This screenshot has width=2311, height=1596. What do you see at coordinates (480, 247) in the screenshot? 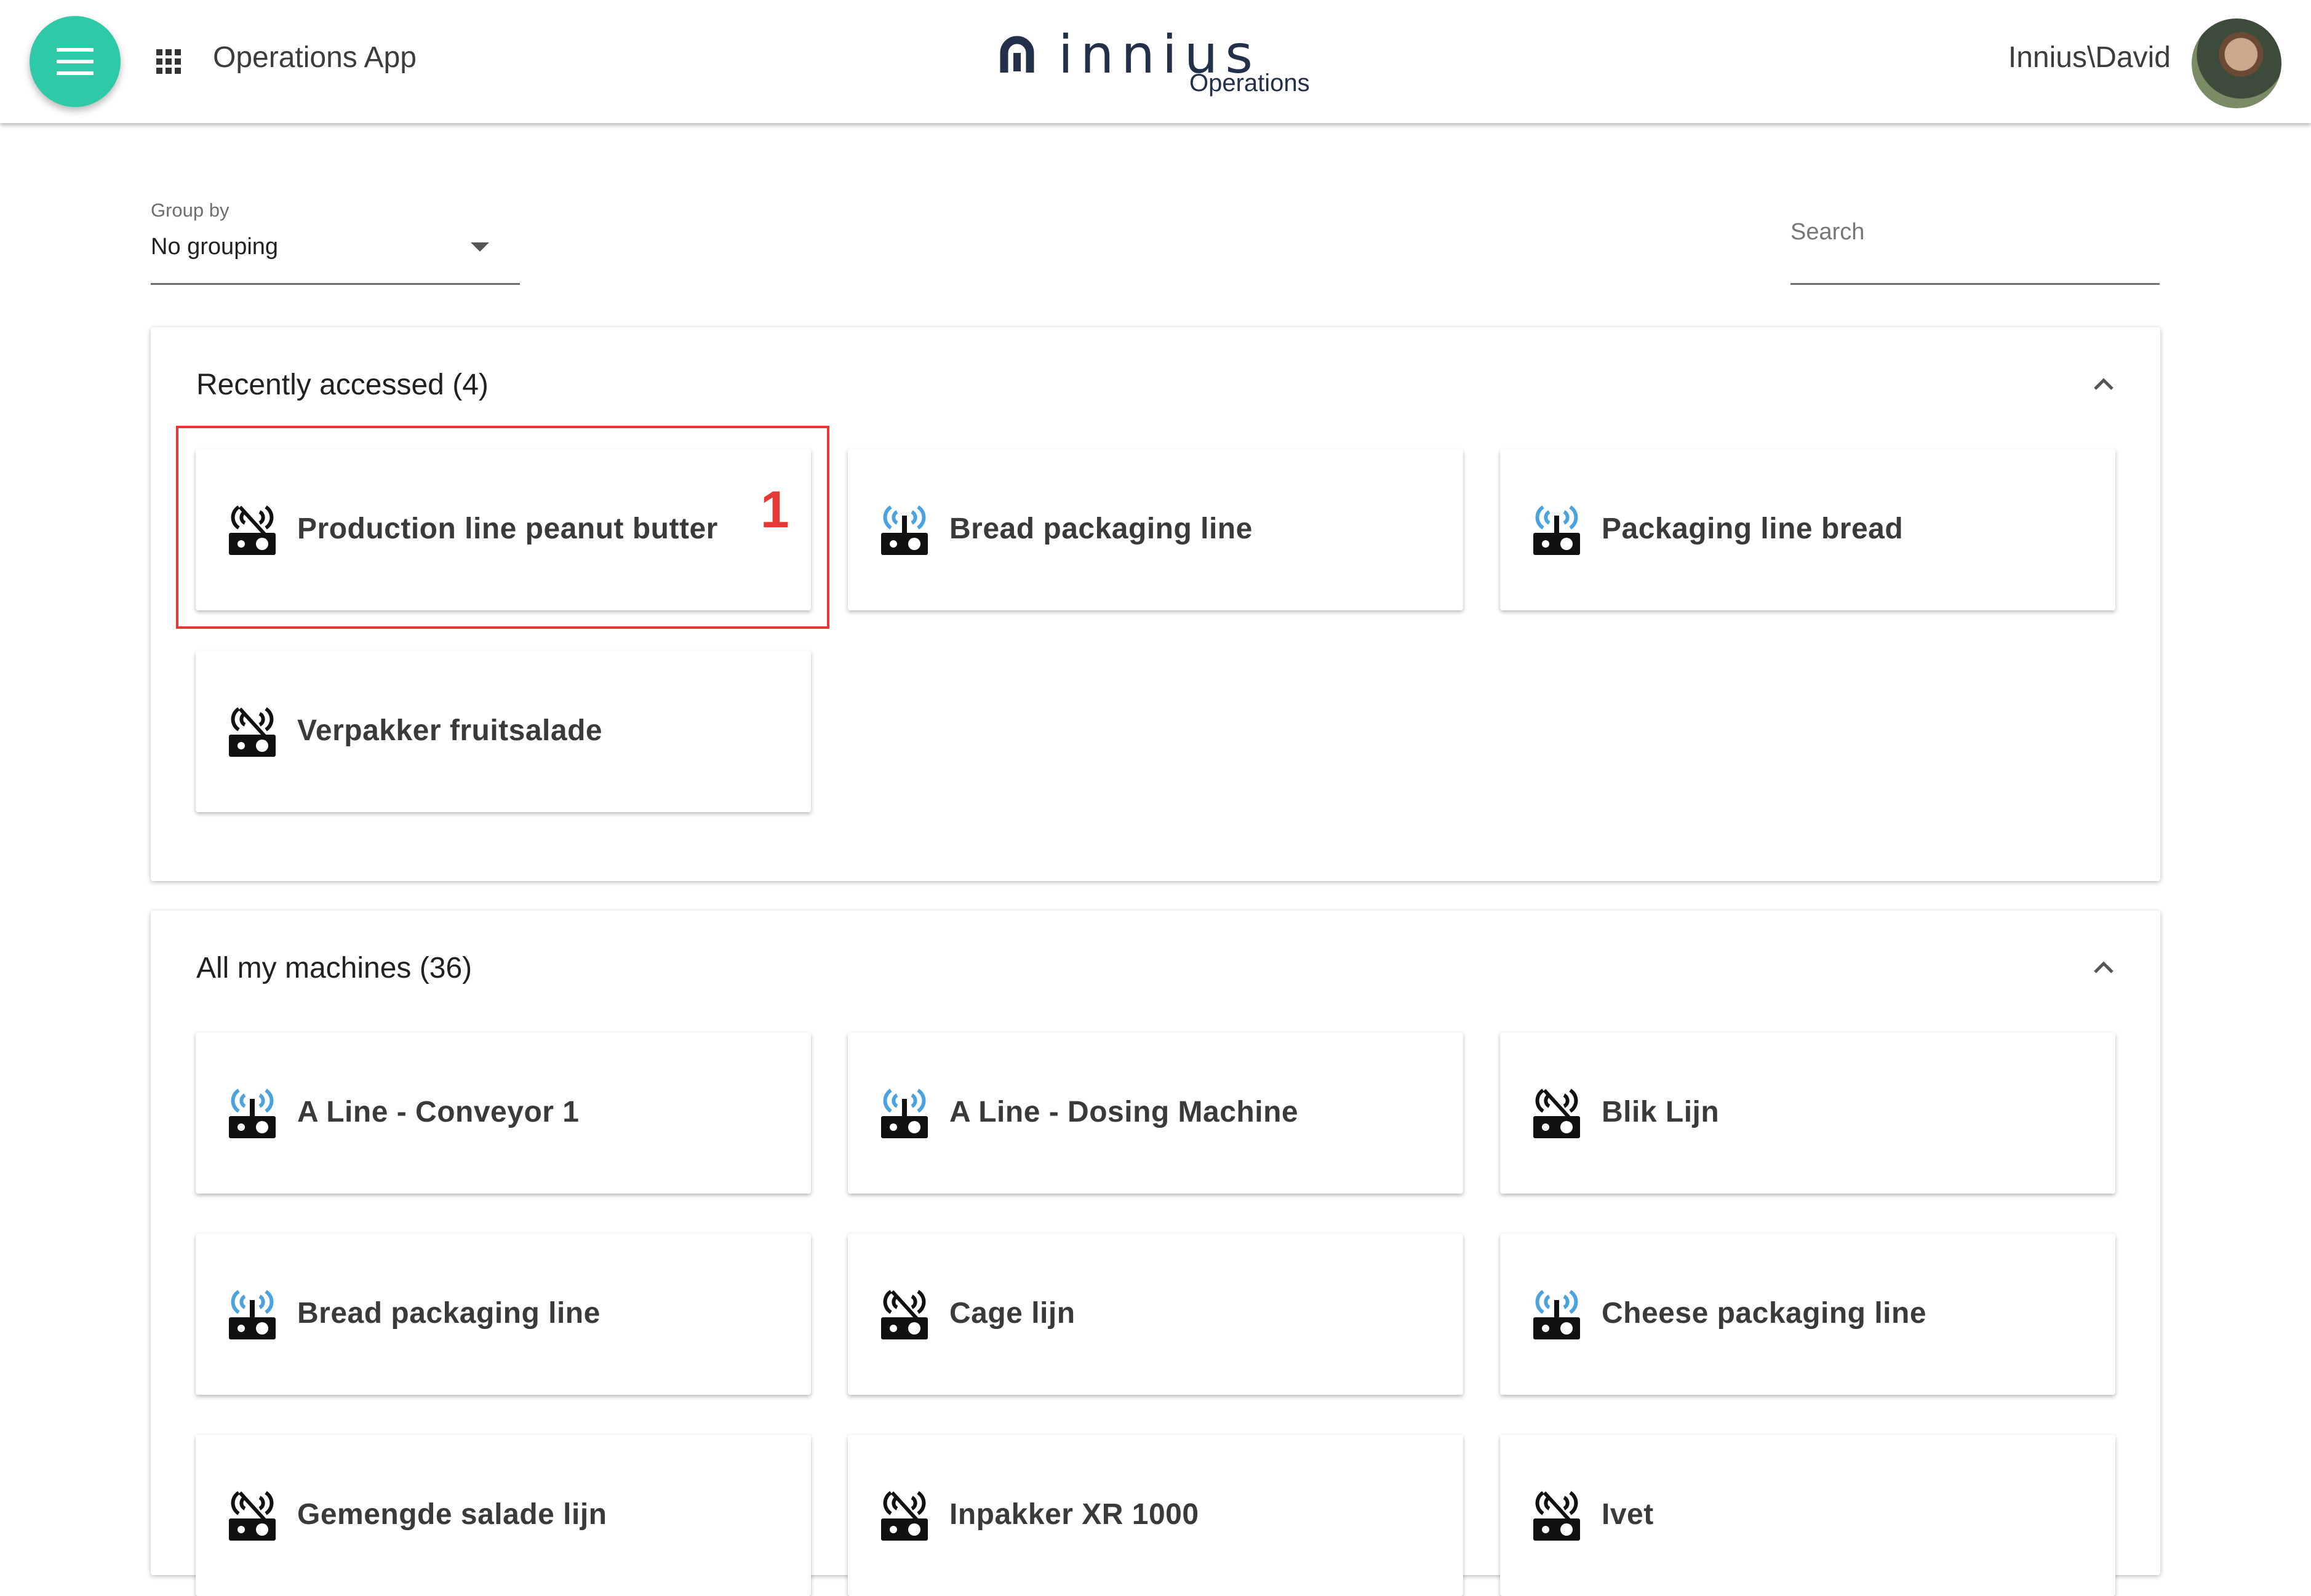
I see `dropdown-caret-icon` at bounding box center [480, 247].